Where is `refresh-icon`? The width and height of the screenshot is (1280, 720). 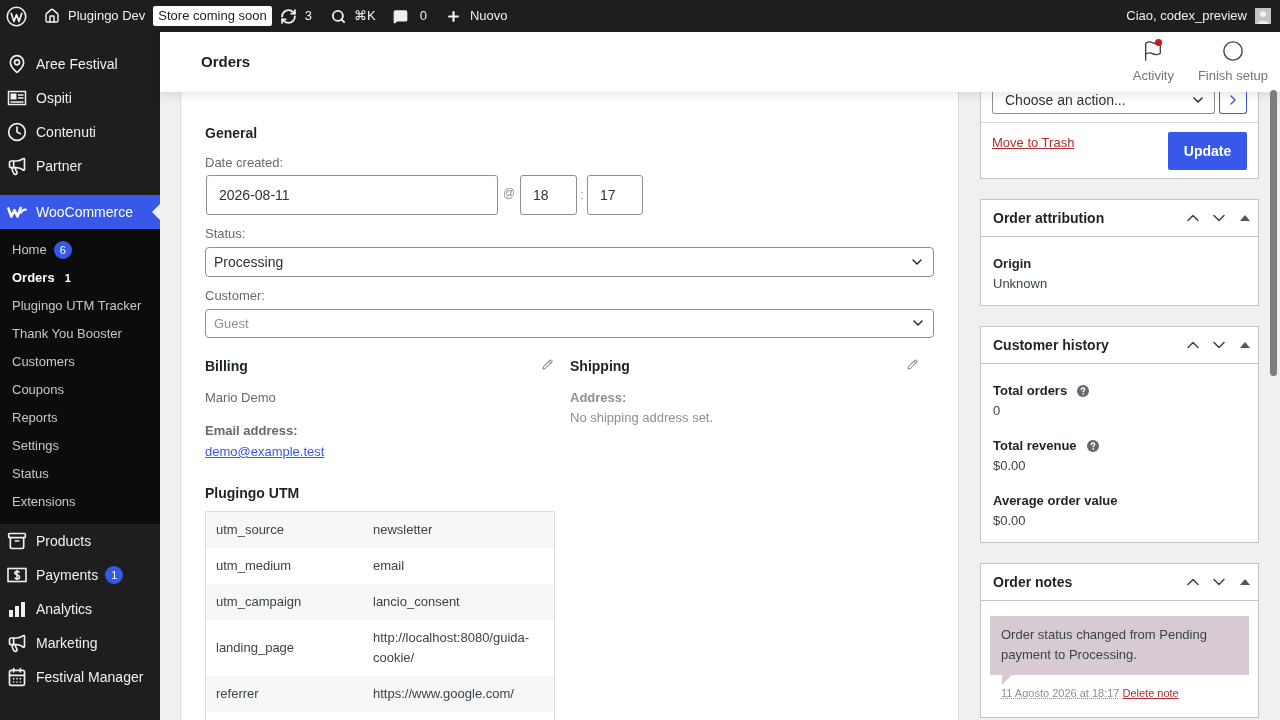
refresh-icon is located at coordinates (288, 16).